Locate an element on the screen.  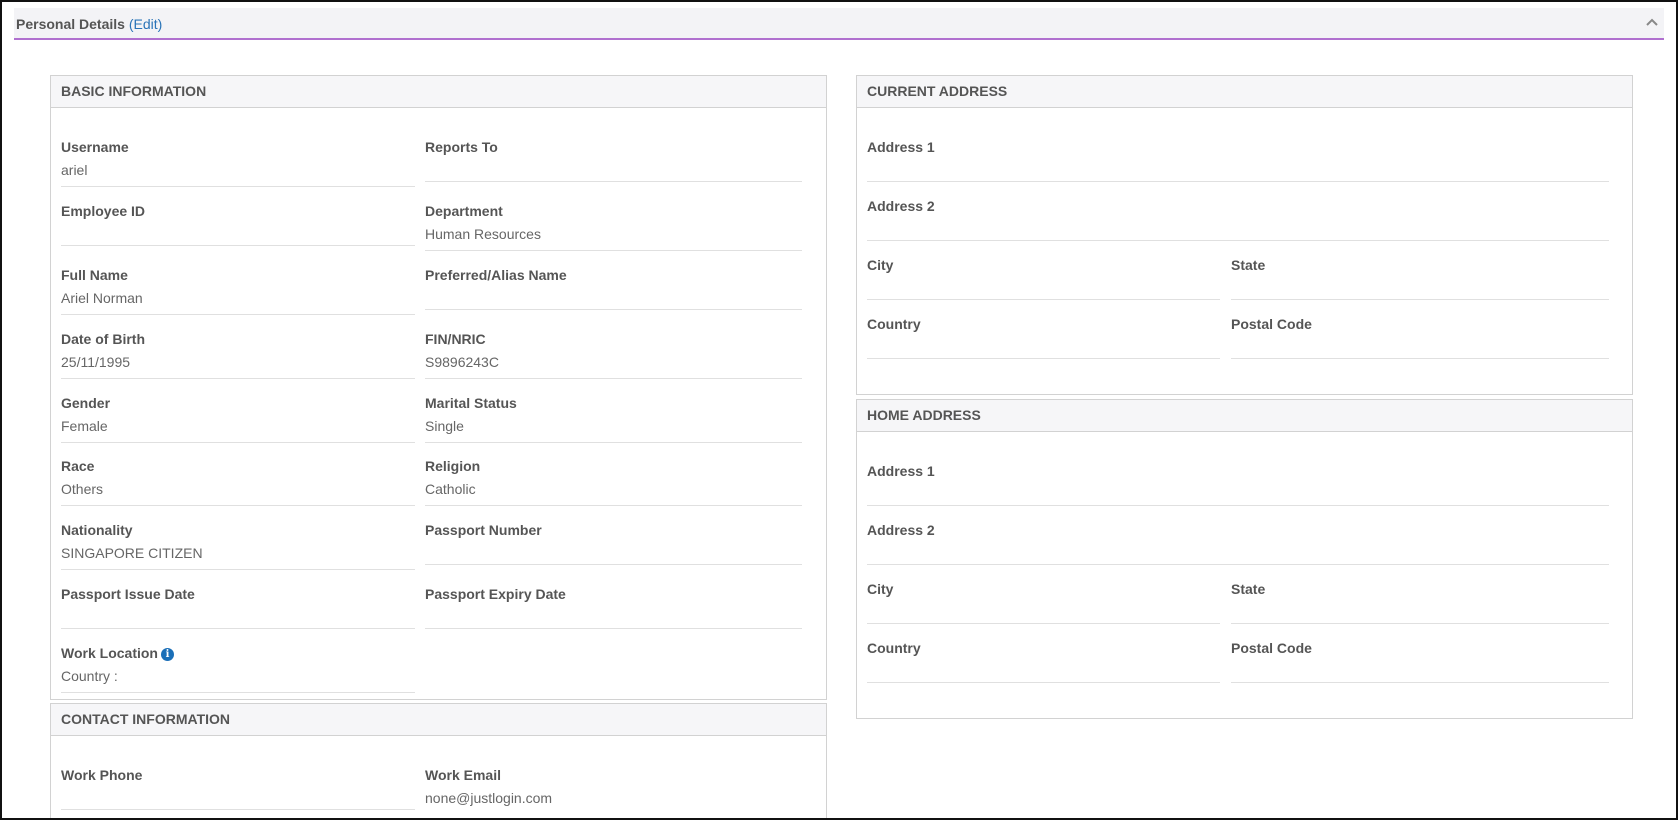
home-city-field: City is located at coordinates (1043, 602).